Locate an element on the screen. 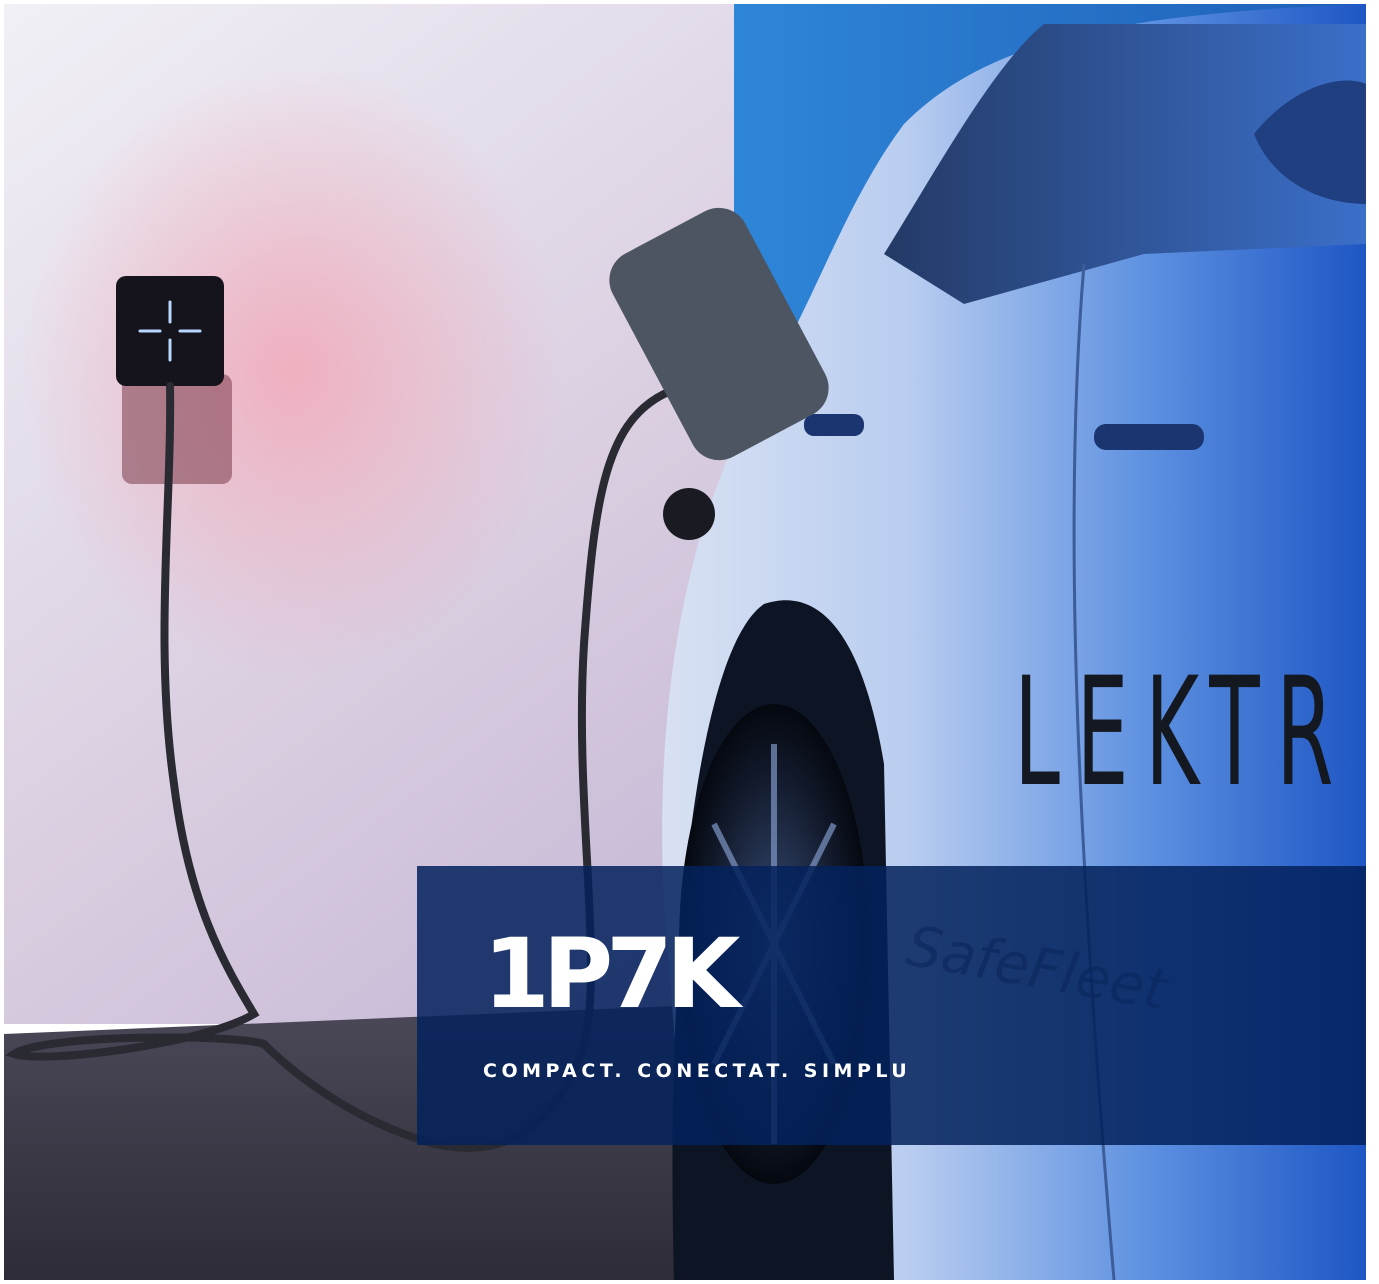 The height and width of the screenshot is (1284, 1379). tagline: COMPACT. CONECTAT. SIMPLU is located at coordinates (697, 1071).